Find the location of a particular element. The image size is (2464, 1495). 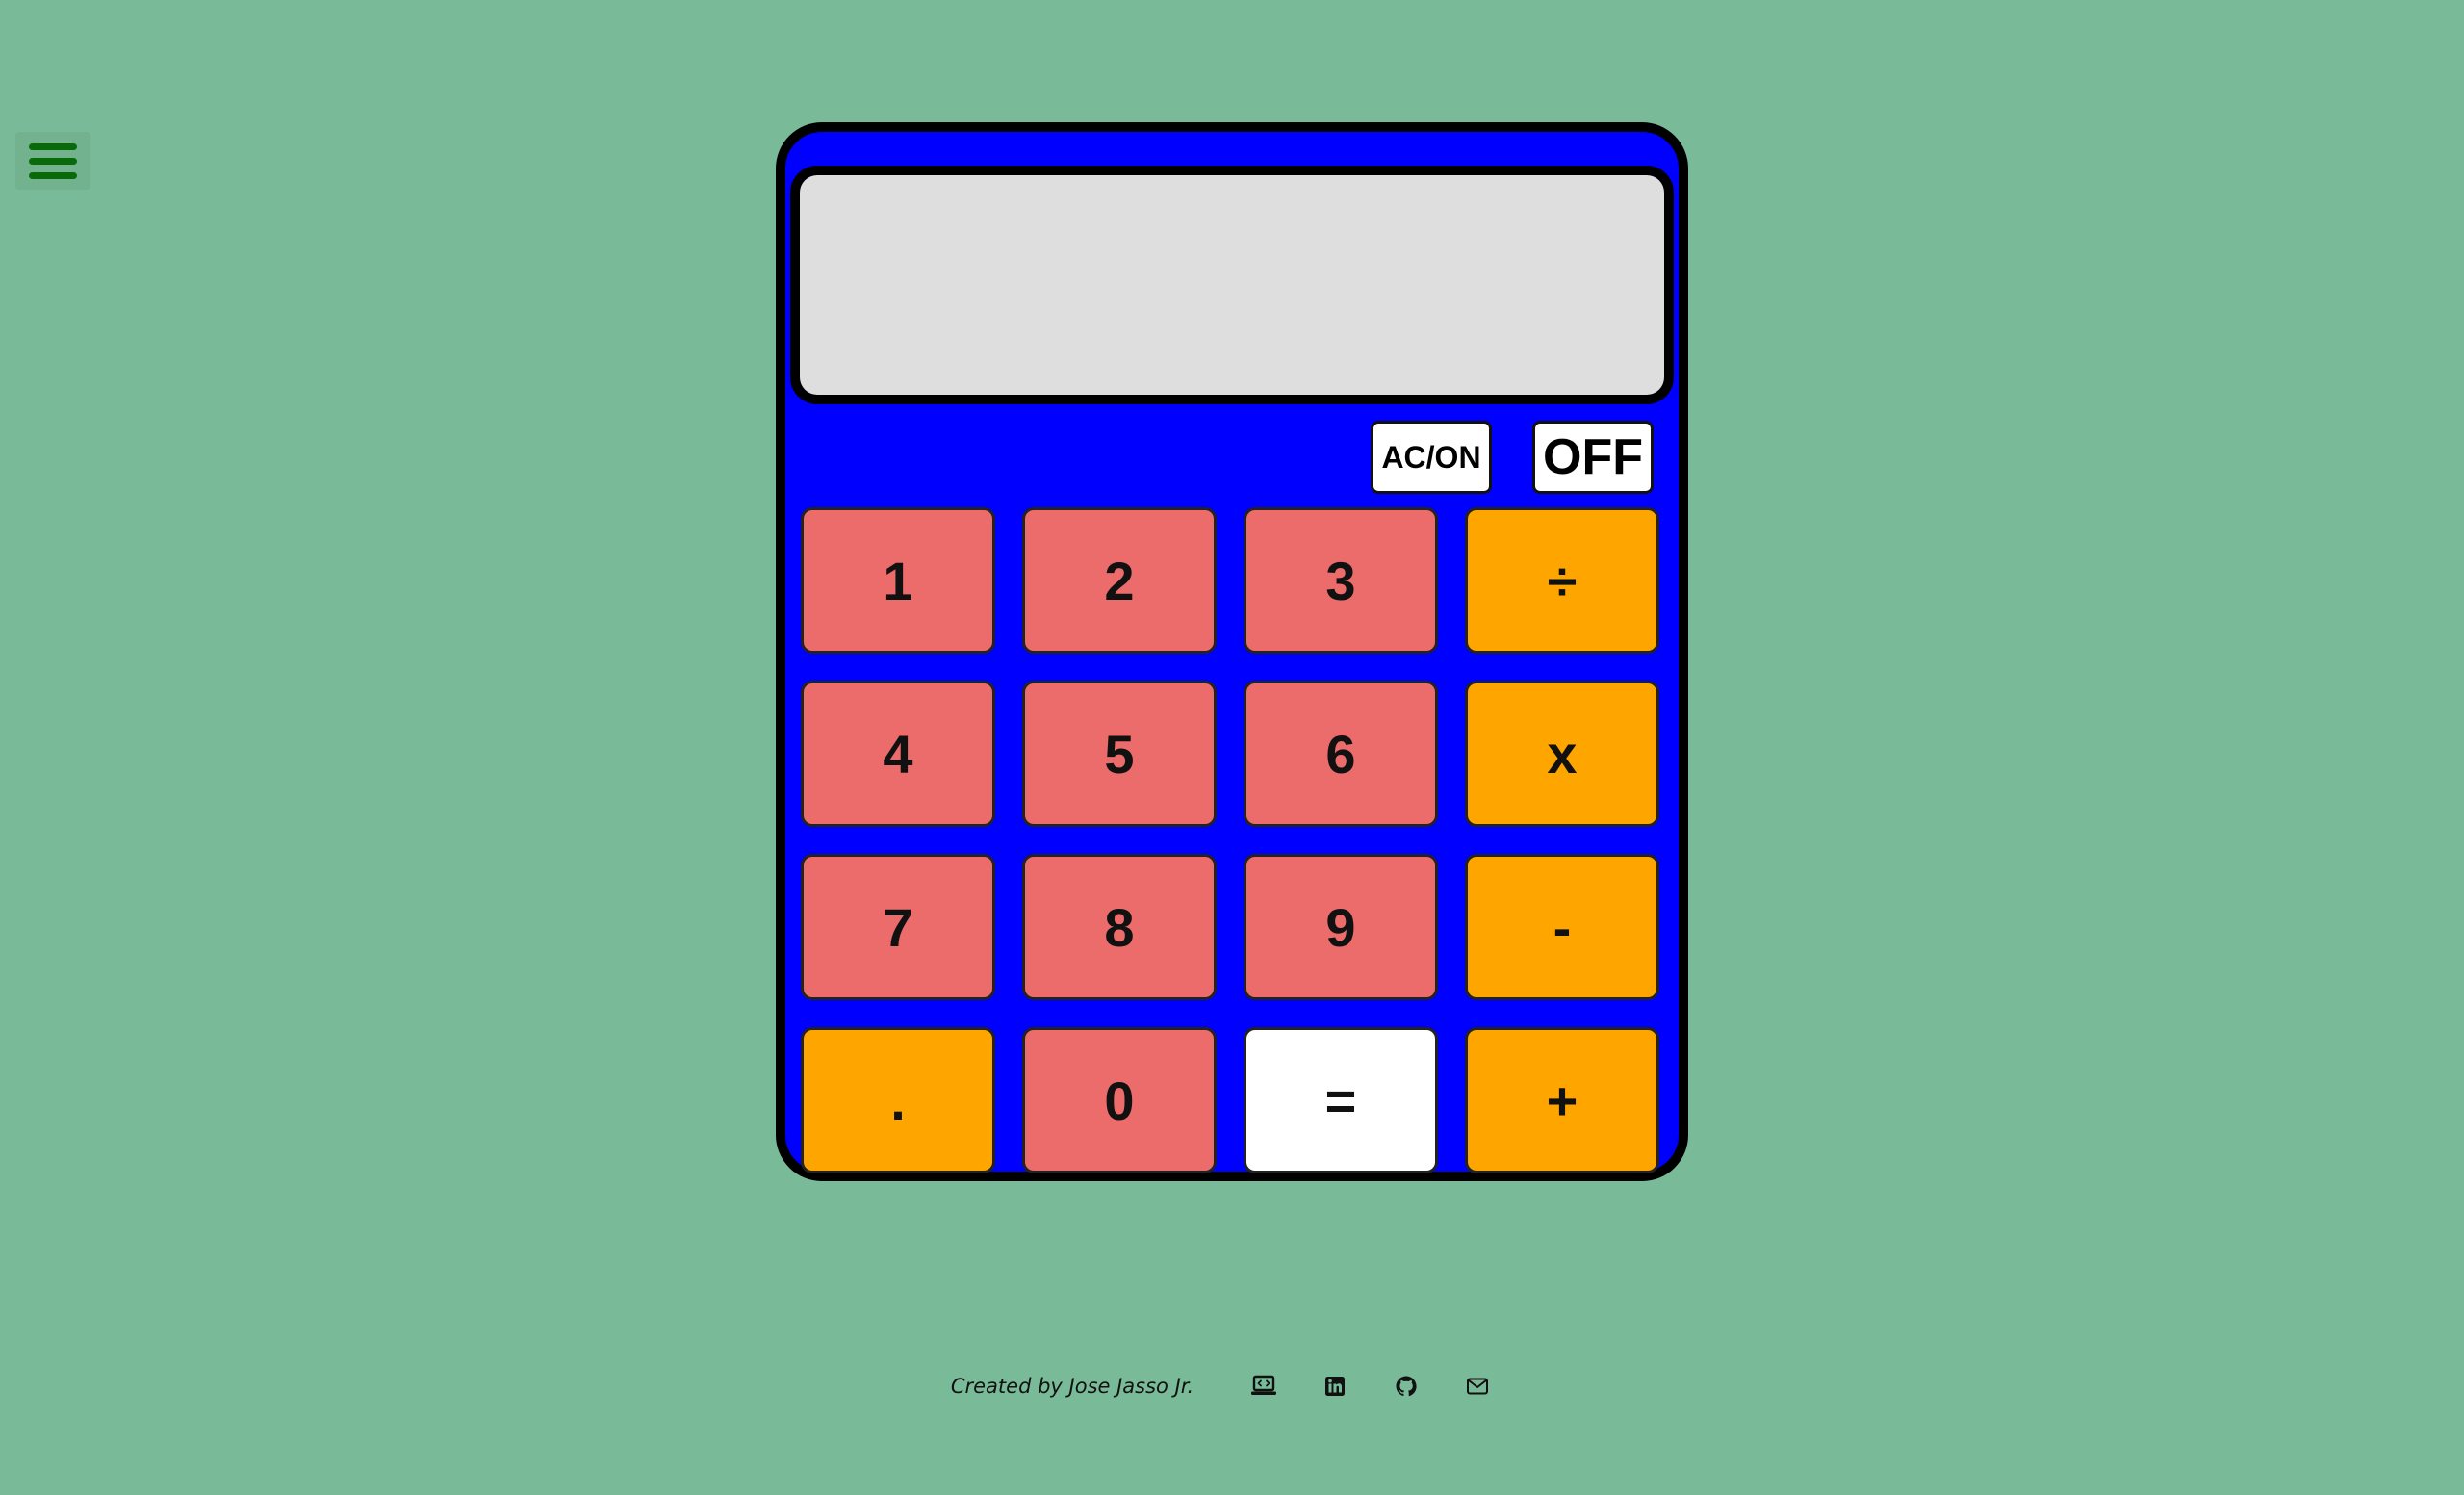

key-1: 1 is located at coordinates (898, 580).